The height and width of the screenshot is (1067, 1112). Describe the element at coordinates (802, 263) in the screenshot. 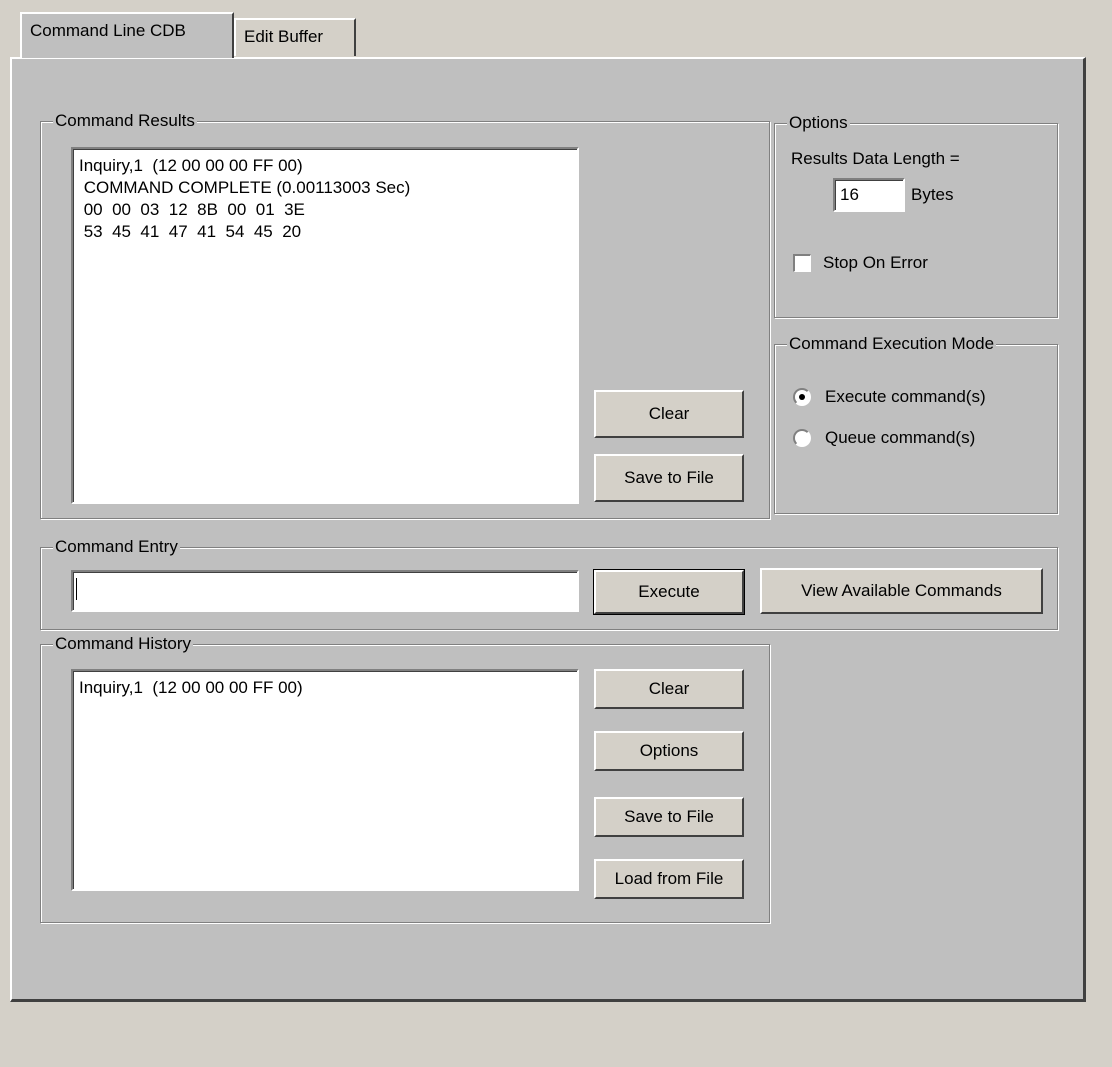

I see `stop-on-error-checkbox` at that location.